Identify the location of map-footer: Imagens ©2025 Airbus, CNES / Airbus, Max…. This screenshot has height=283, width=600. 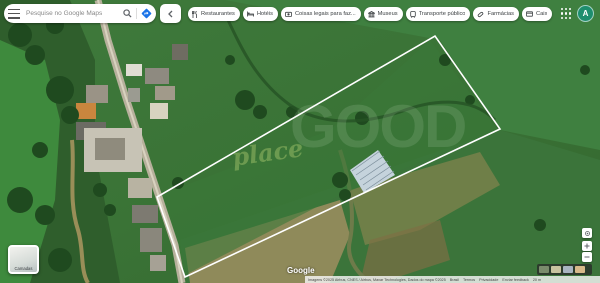
(452, 279).